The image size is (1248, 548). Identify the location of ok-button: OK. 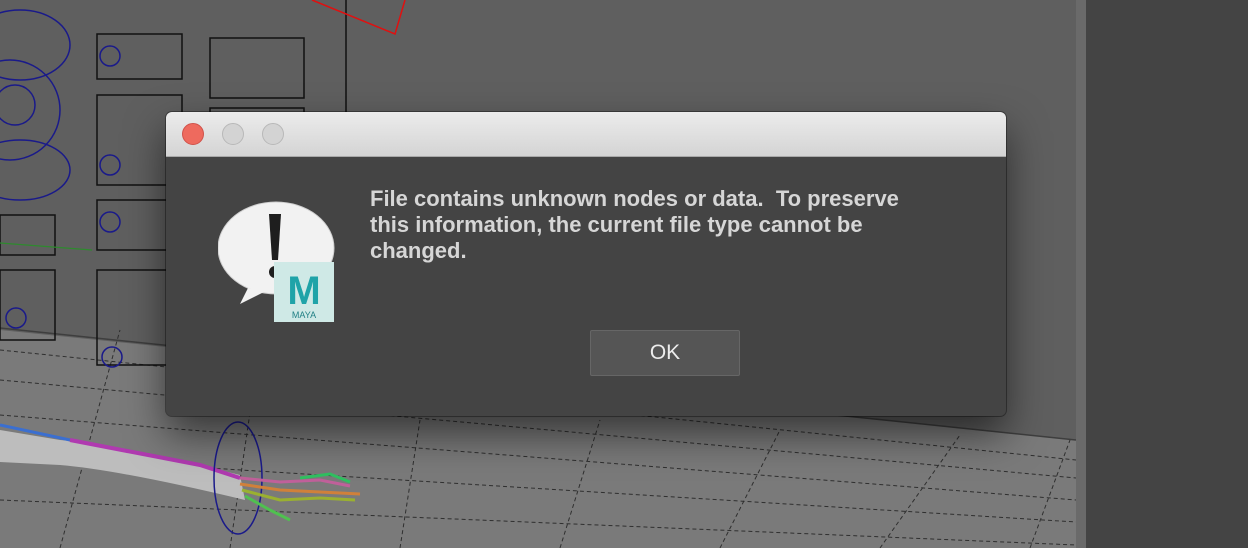
(665, 353).